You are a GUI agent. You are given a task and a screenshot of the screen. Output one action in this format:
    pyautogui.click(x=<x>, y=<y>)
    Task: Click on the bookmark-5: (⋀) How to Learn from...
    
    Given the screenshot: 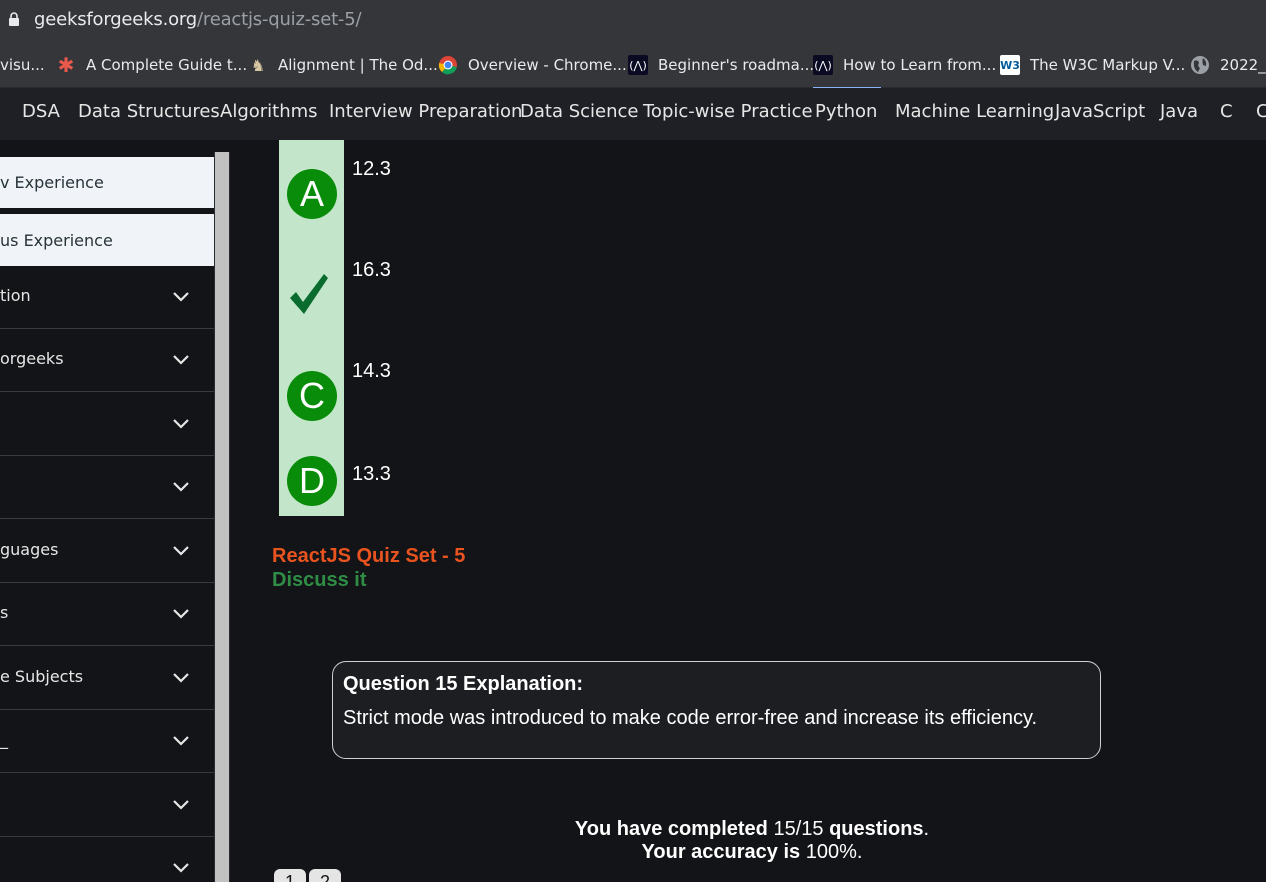 What is the action you would take?
    pyautogui.click(x=904, y=65)
    